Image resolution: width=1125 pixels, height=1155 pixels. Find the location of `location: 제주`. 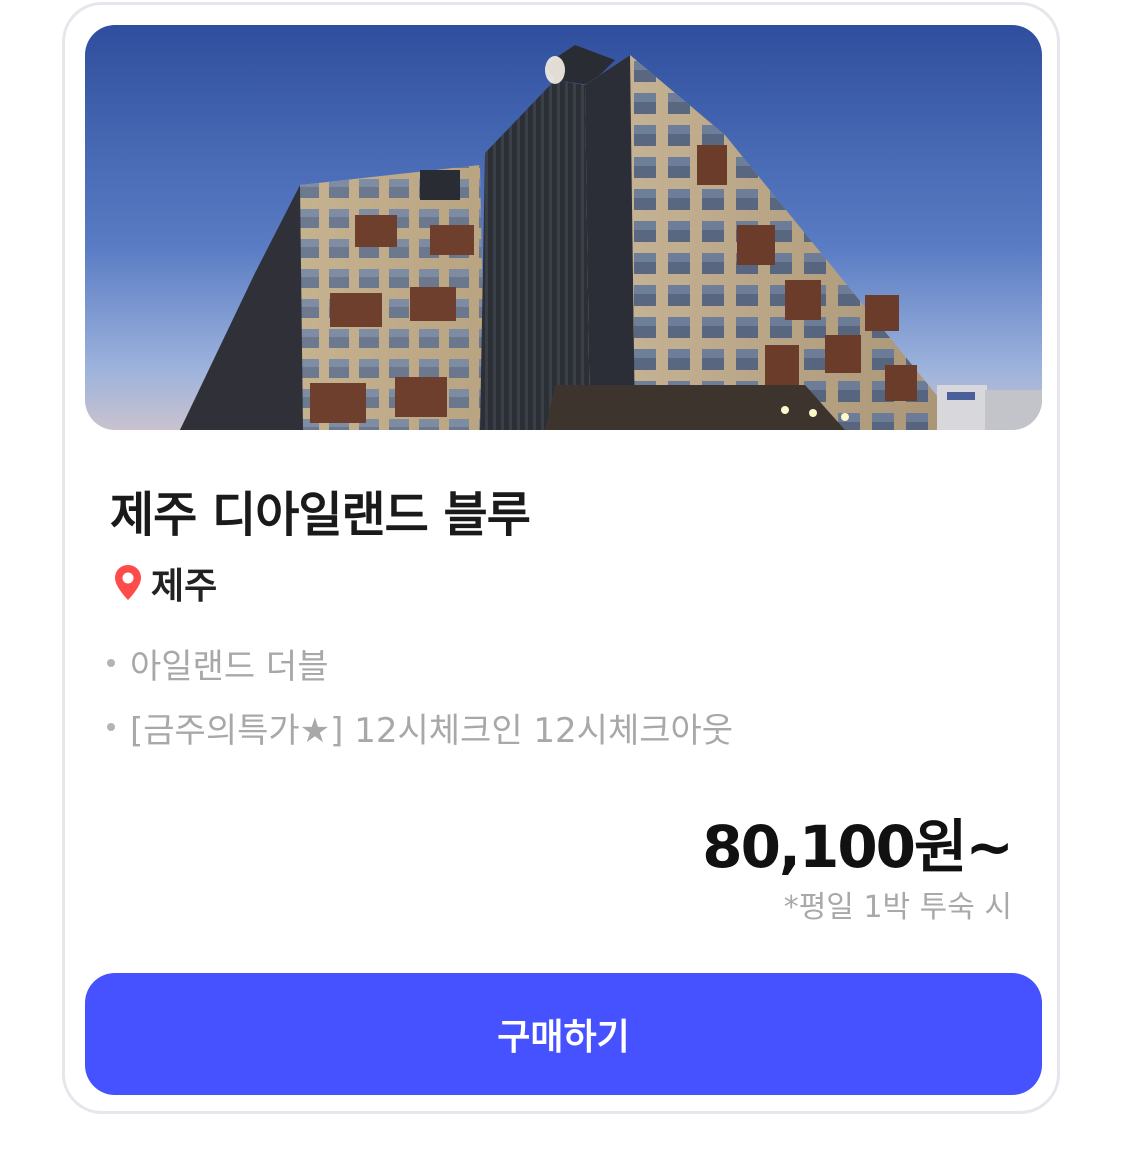

location: 제주 is located at coordinates (165, 583).